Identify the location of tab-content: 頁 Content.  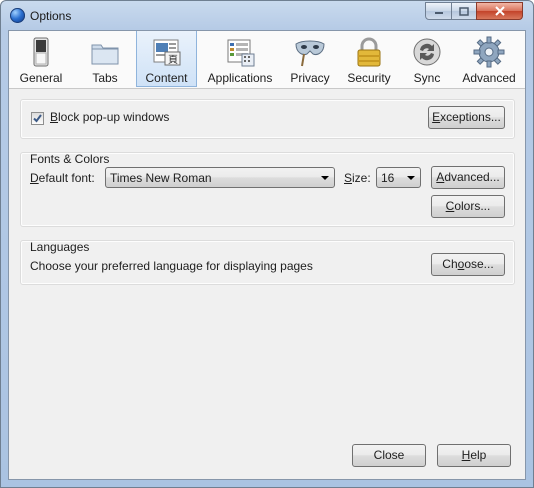
(166, 59).